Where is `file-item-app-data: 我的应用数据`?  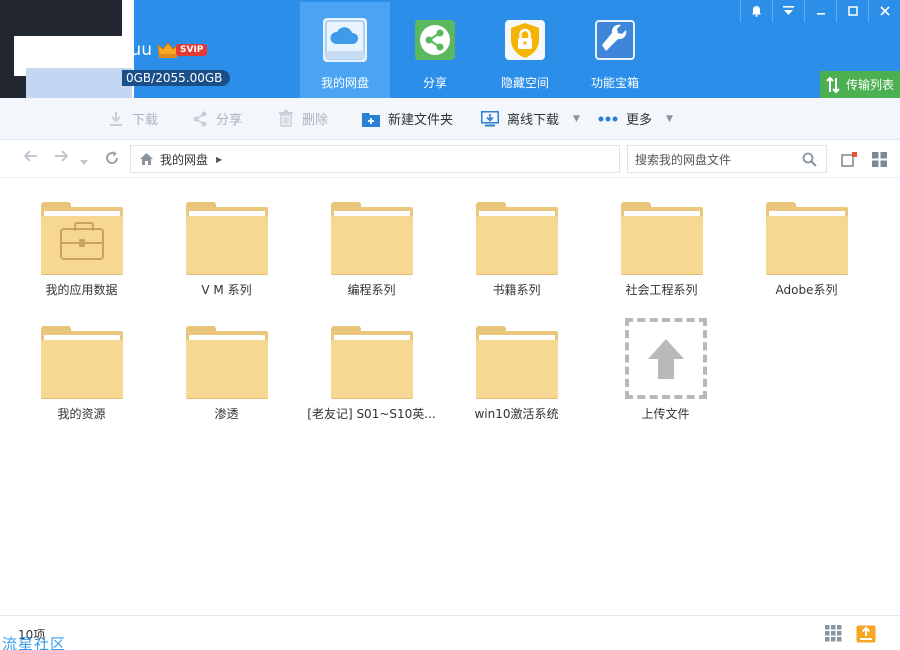
file-item-app-data: 我的应用数据 is located at coordinates (81, 238).